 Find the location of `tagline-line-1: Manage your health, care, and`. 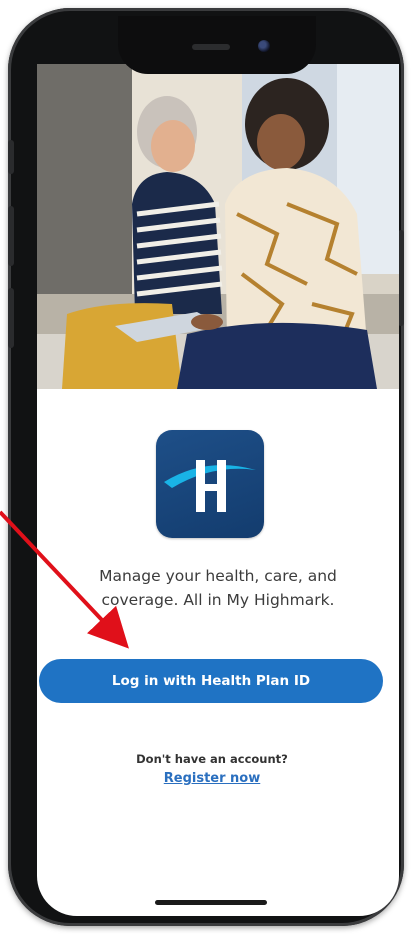

tagline-line-1: Manage your health, care, and is located at coordinates (218, 576).